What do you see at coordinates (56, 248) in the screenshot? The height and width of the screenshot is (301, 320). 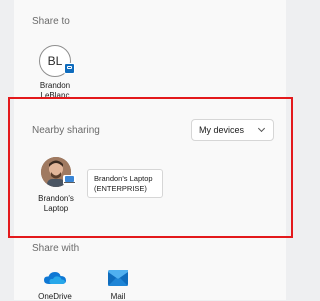 I see `share-with-label: Share with` at bounding box center [56, 248].